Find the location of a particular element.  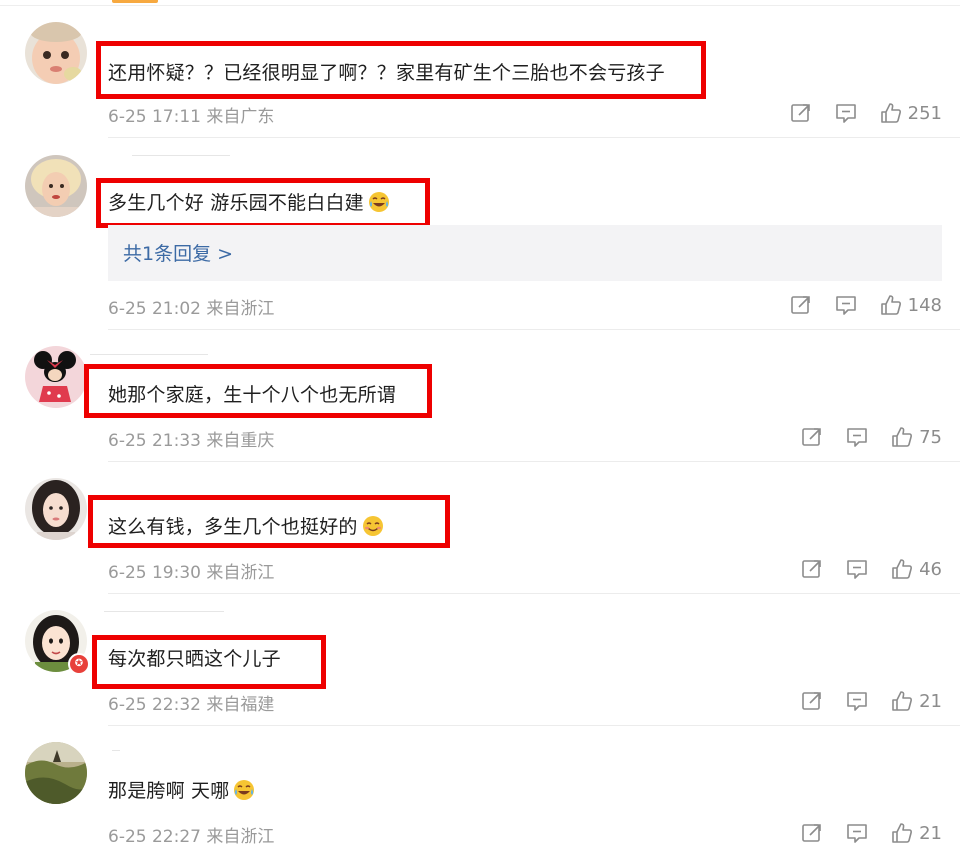

comment-meta: 6-25 21:02 来自浙江 is located at coordinates (191, 309).